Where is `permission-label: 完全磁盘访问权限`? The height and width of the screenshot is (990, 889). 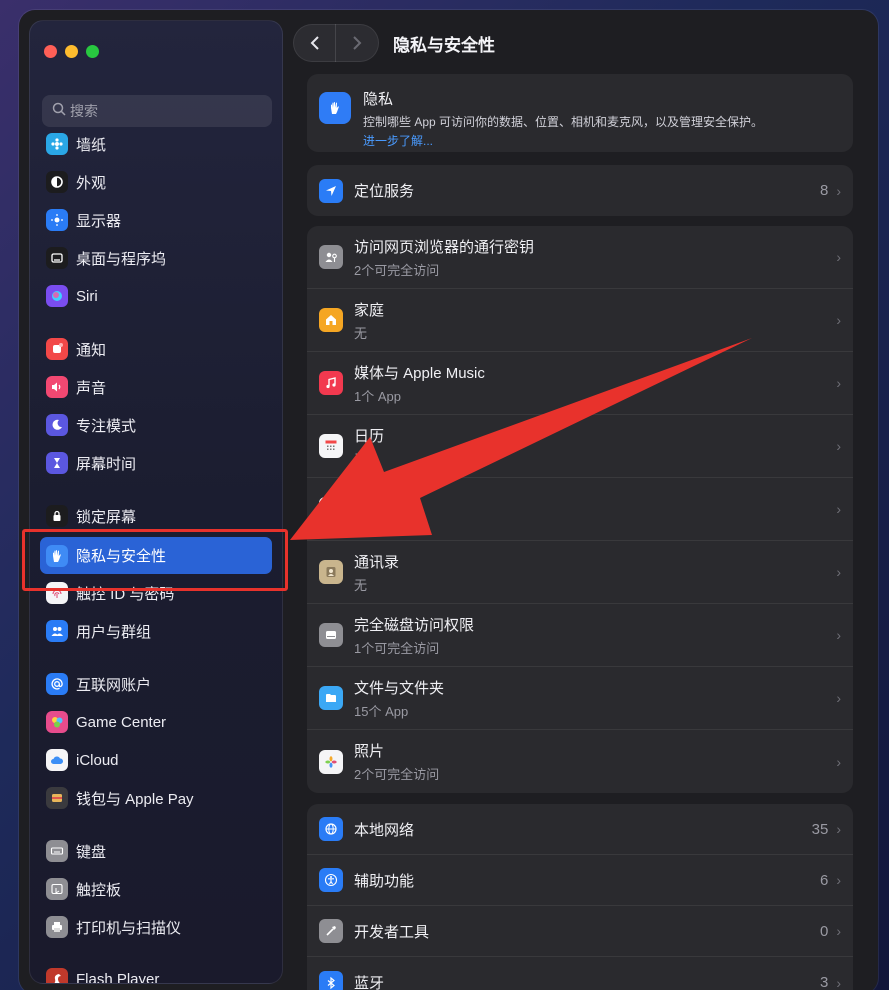 permission-label: 完全磁盘访问权限 is located at coordinates (414, 625).